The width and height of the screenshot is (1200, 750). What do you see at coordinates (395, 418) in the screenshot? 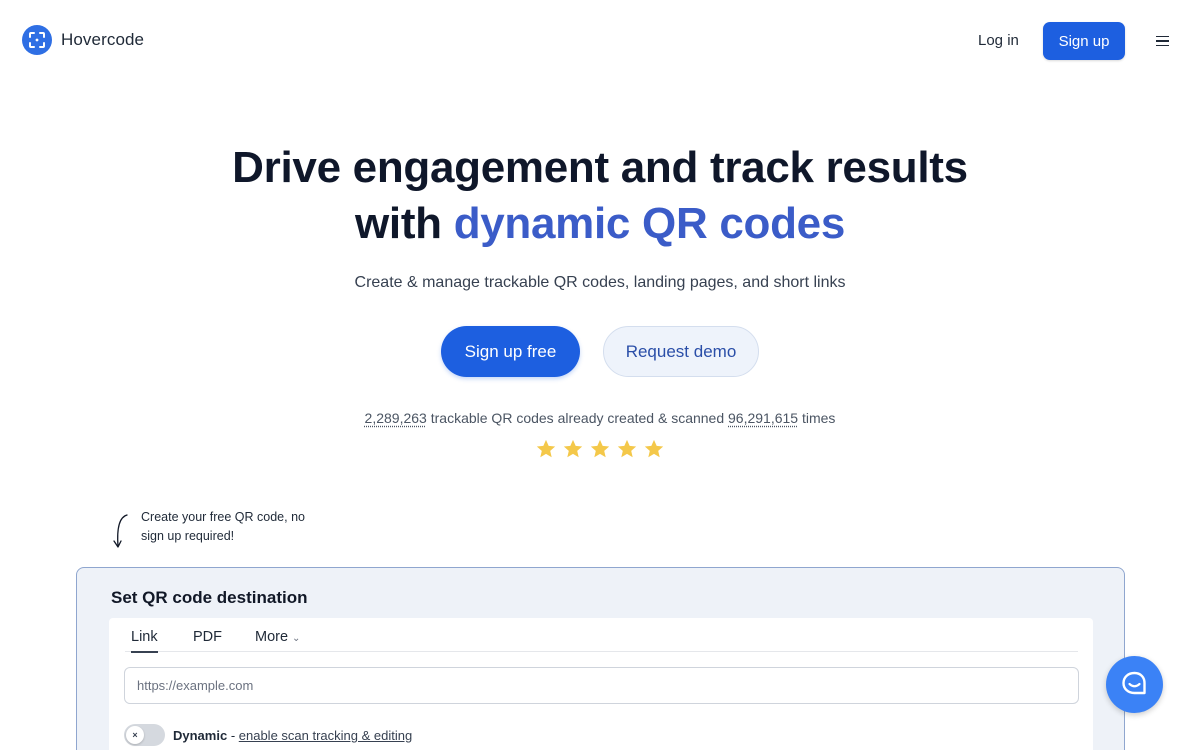
I see `codes-count: 2,289,263` at bounding box center [395, 418].